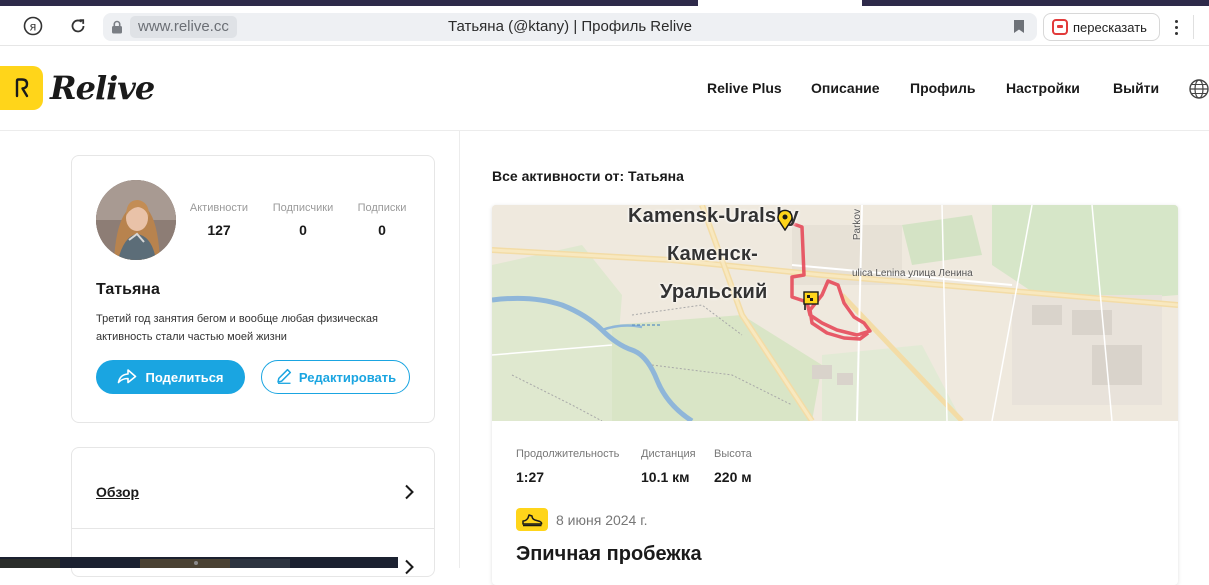  What do you see at coordinates (219, 220) in the screenshot?
I see `stat-activities: Активности 127` at bounding box center [219, 220].